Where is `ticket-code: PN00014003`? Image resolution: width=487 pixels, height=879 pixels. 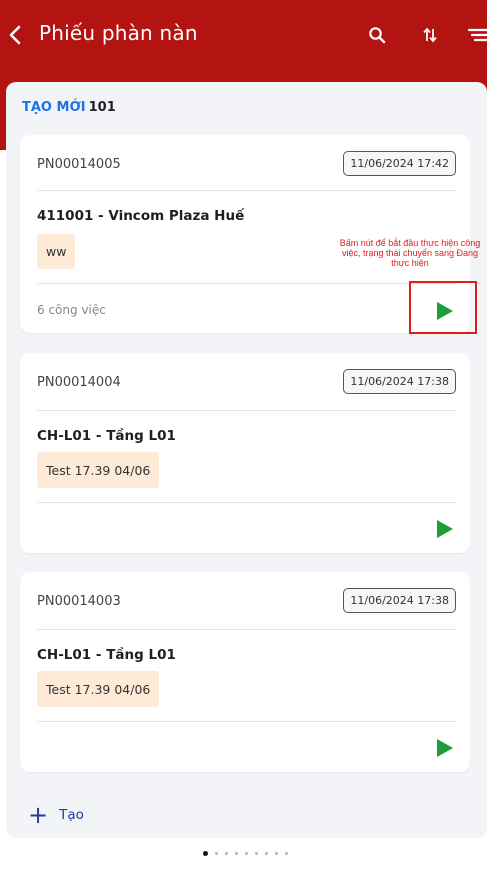
ticket-code: PN00014003 is located at coordinates (79, 601).